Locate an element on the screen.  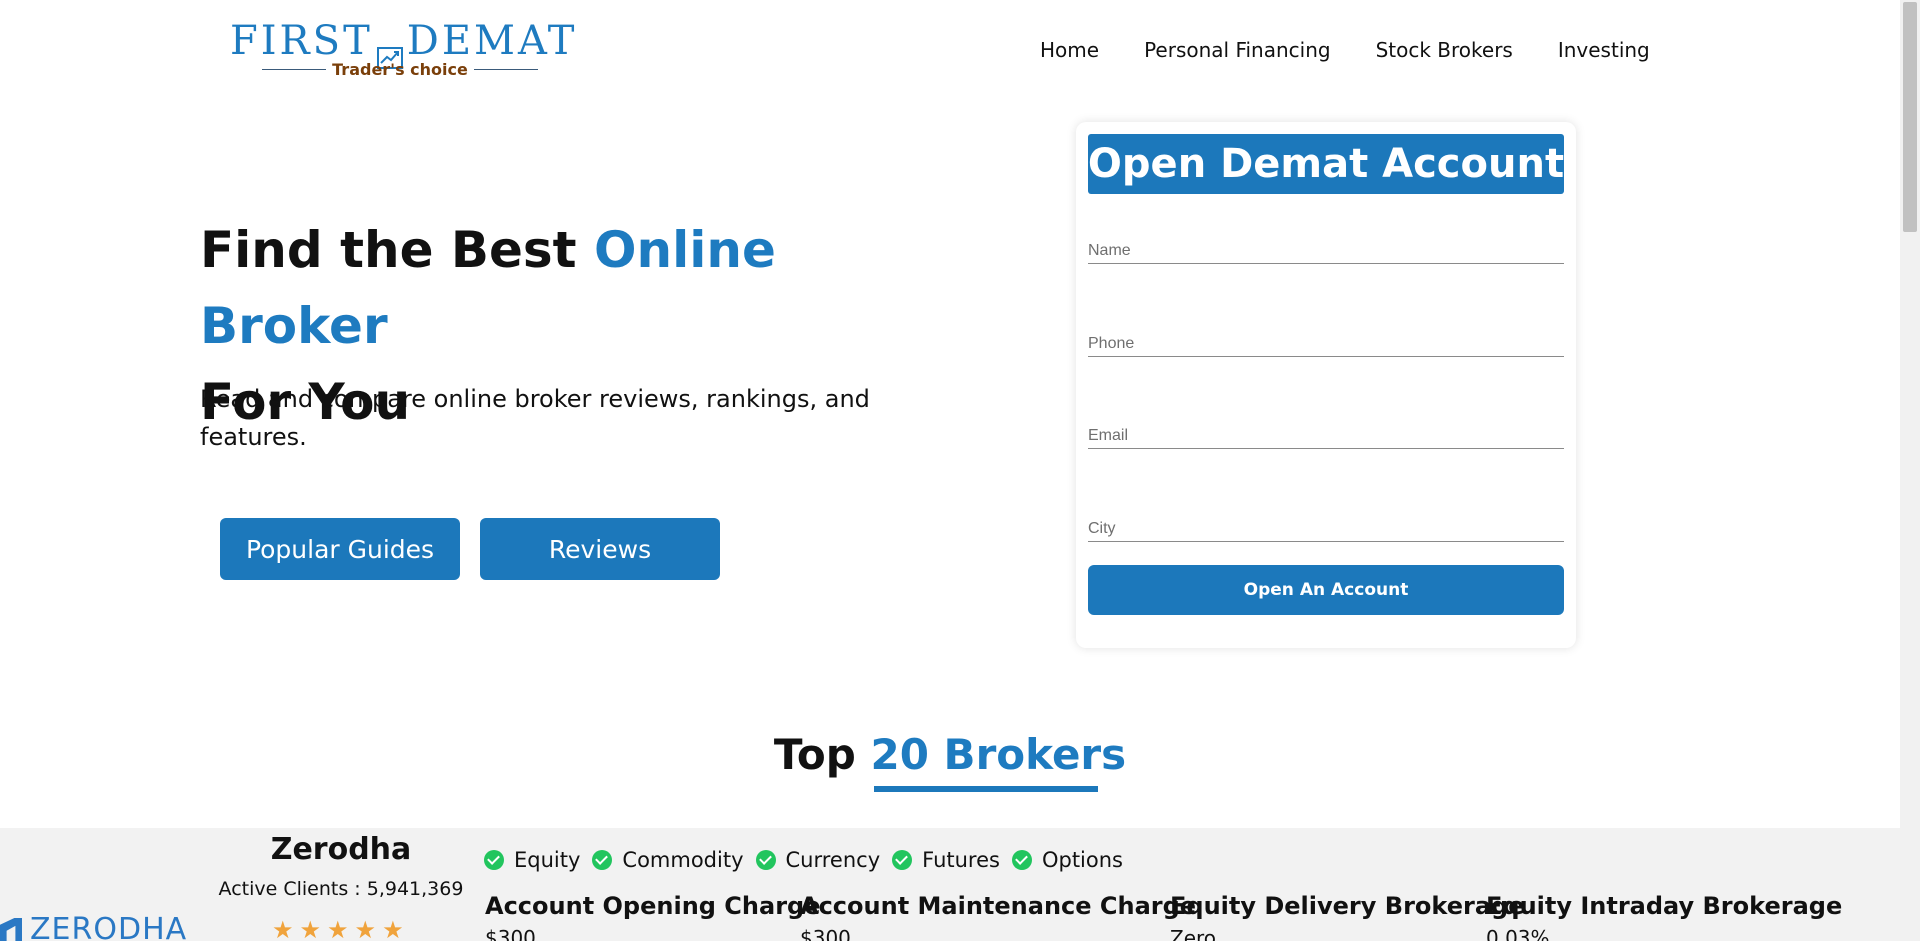
section-title: Top 20 Brokers is located at coordinates (950, 754).